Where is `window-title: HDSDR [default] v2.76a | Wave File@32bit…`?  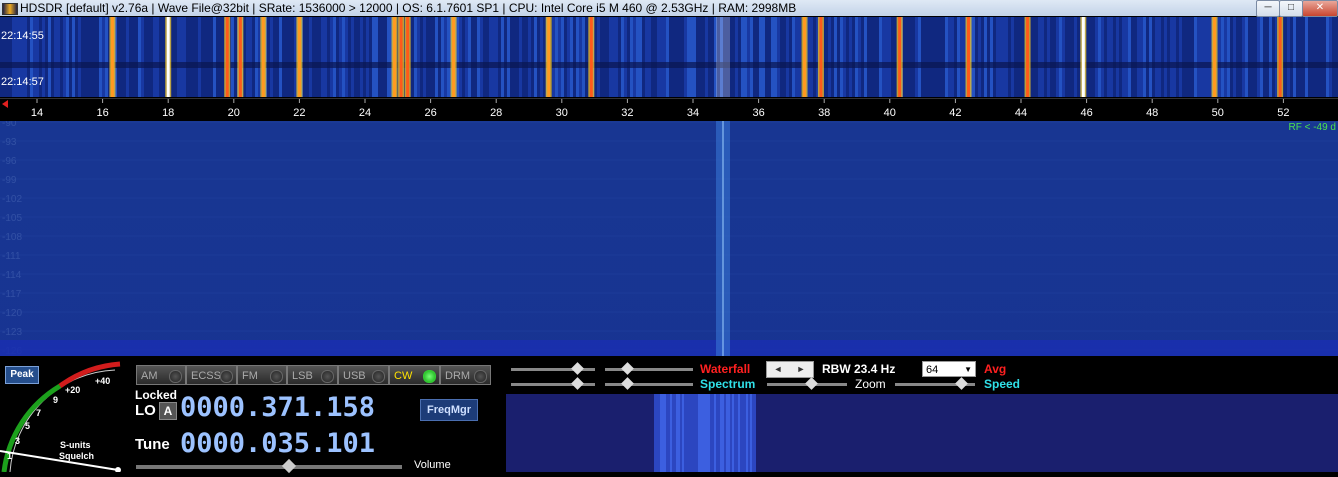 window-title: HDSDR [default] v2.76a | Wave File@32bit… is located at coordinates (408, 8).